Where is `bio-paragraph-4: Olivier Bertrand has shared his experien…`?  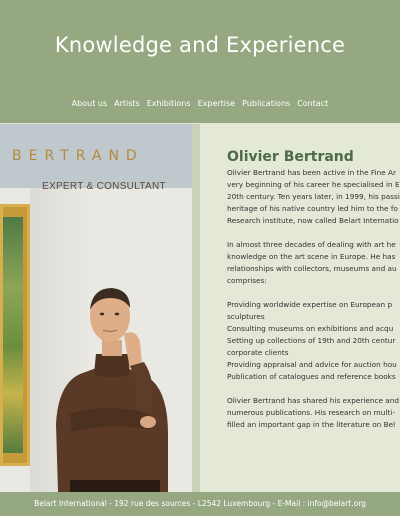
bio-paragraph-4: Olivier Bertrand has shared his experien… is located at coordinates (313, 413).